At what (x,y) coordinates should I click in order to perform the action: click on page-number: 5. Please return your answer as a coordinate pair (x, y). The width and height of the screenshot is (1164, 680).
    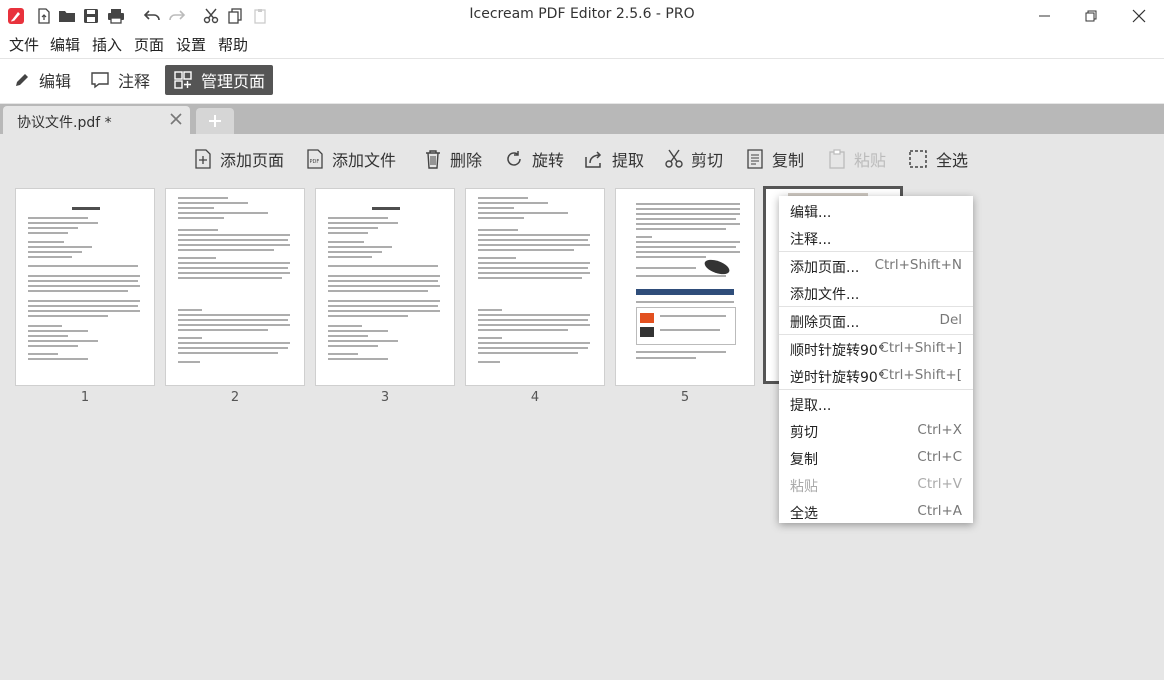
    Looking at the image, I should click on (685, 397).